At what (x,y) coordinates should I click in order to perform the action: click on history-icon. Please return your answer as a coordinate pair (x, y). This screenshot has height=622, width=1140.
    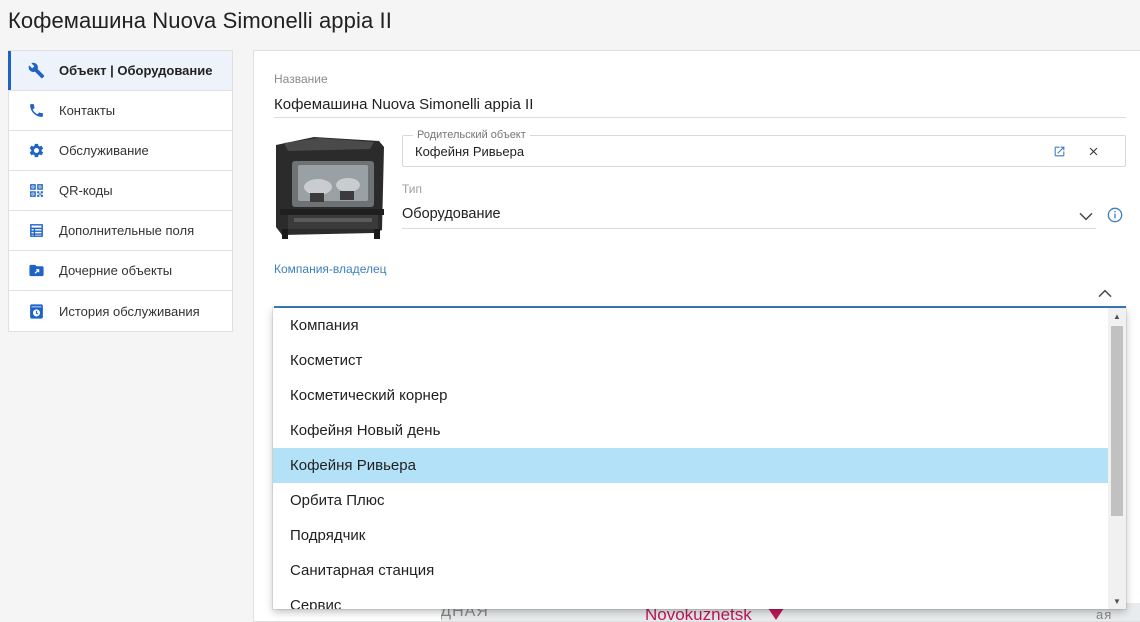
    Looking at the image, I should click on (36, 311).